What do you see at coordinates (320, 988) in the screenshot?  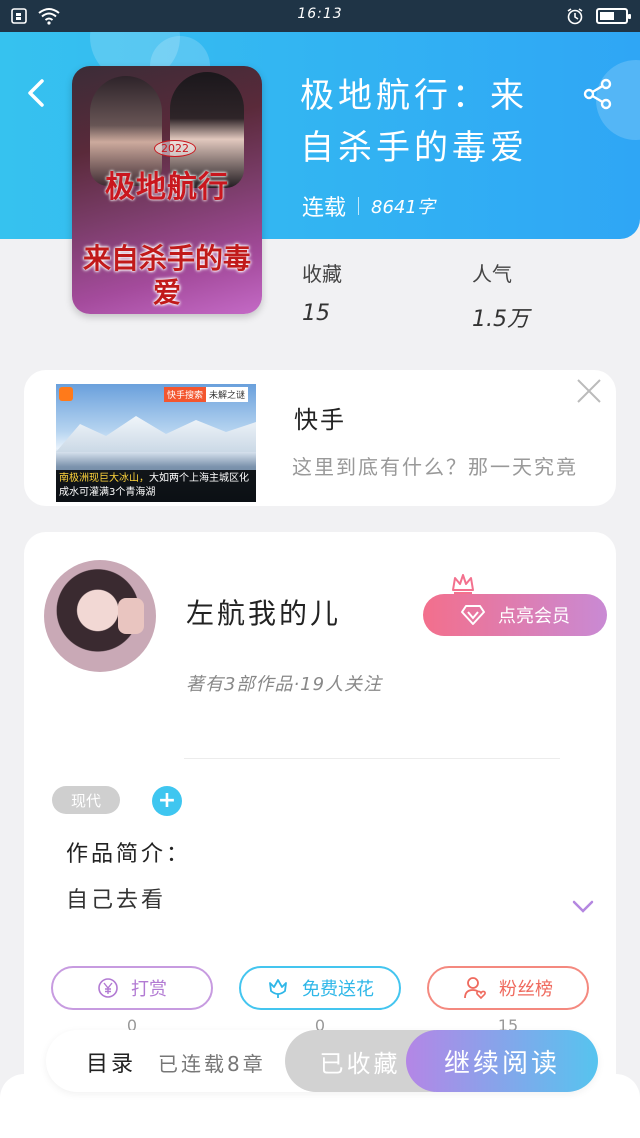 I see `send-flower-button: 免费送花` at bounding box center [320, 988].